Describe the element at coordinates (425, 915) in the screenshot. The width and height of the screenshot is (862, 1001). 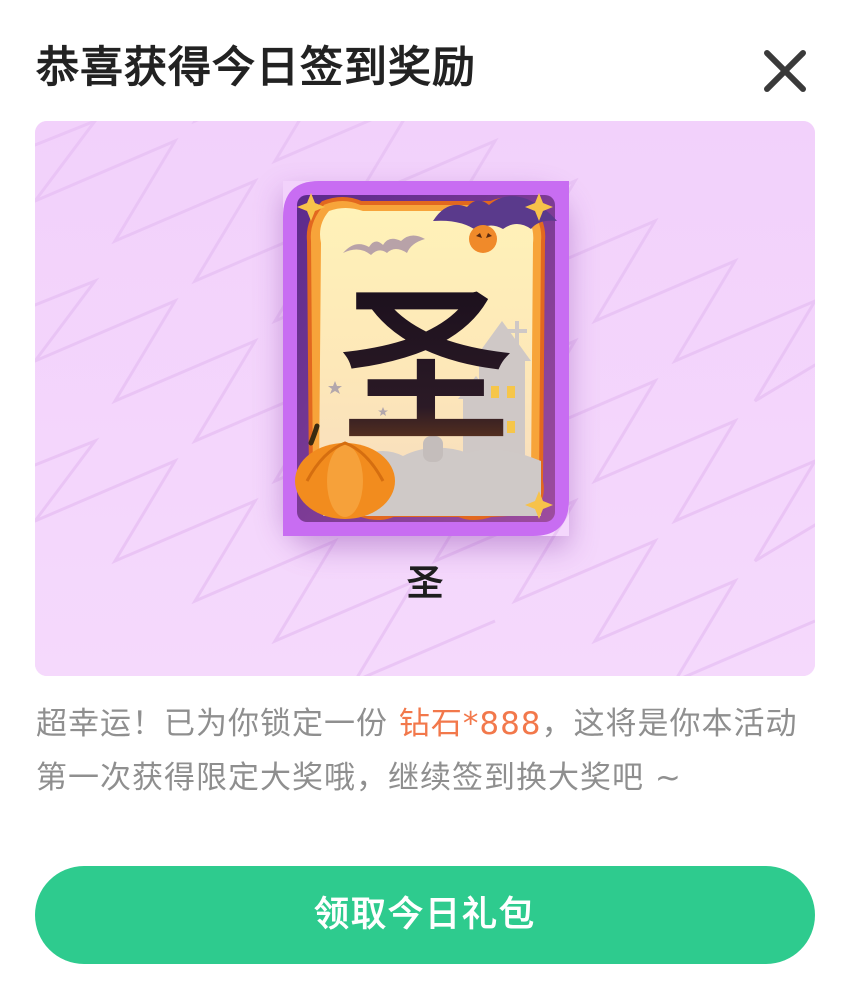
I see `claim-gift-button: 领取今日礼包` at that location.